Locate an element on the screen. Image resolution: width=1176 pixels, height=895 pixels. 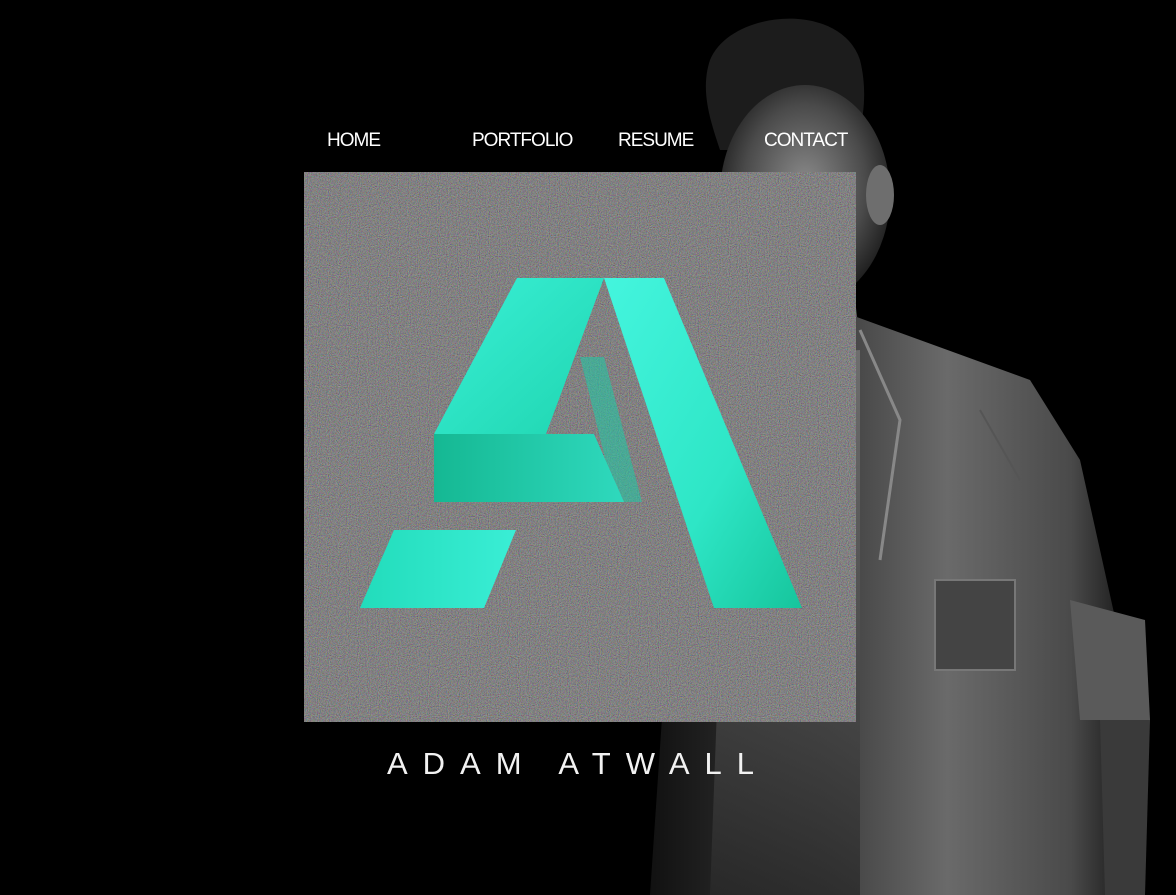
nav-portfolio: PORTFOLIO is located at coordinates (522, 141).